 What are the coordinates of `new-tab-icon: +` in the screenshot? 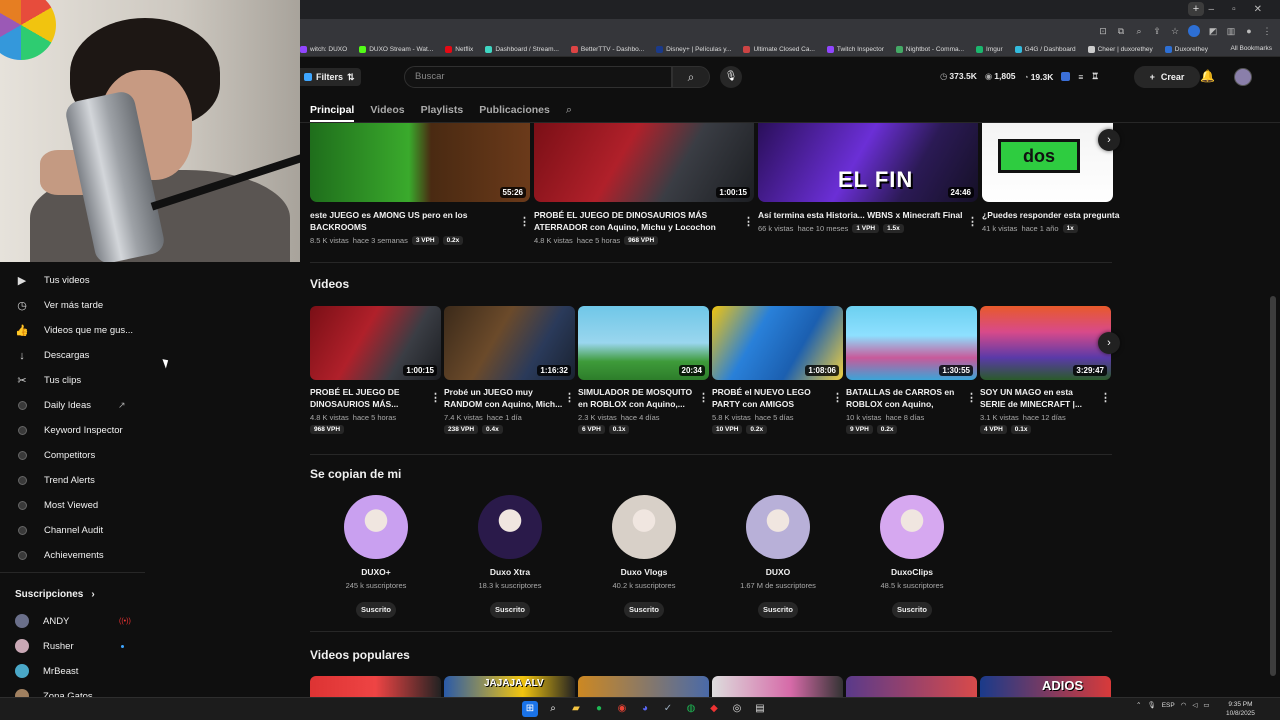 It's located at (1196, 9).